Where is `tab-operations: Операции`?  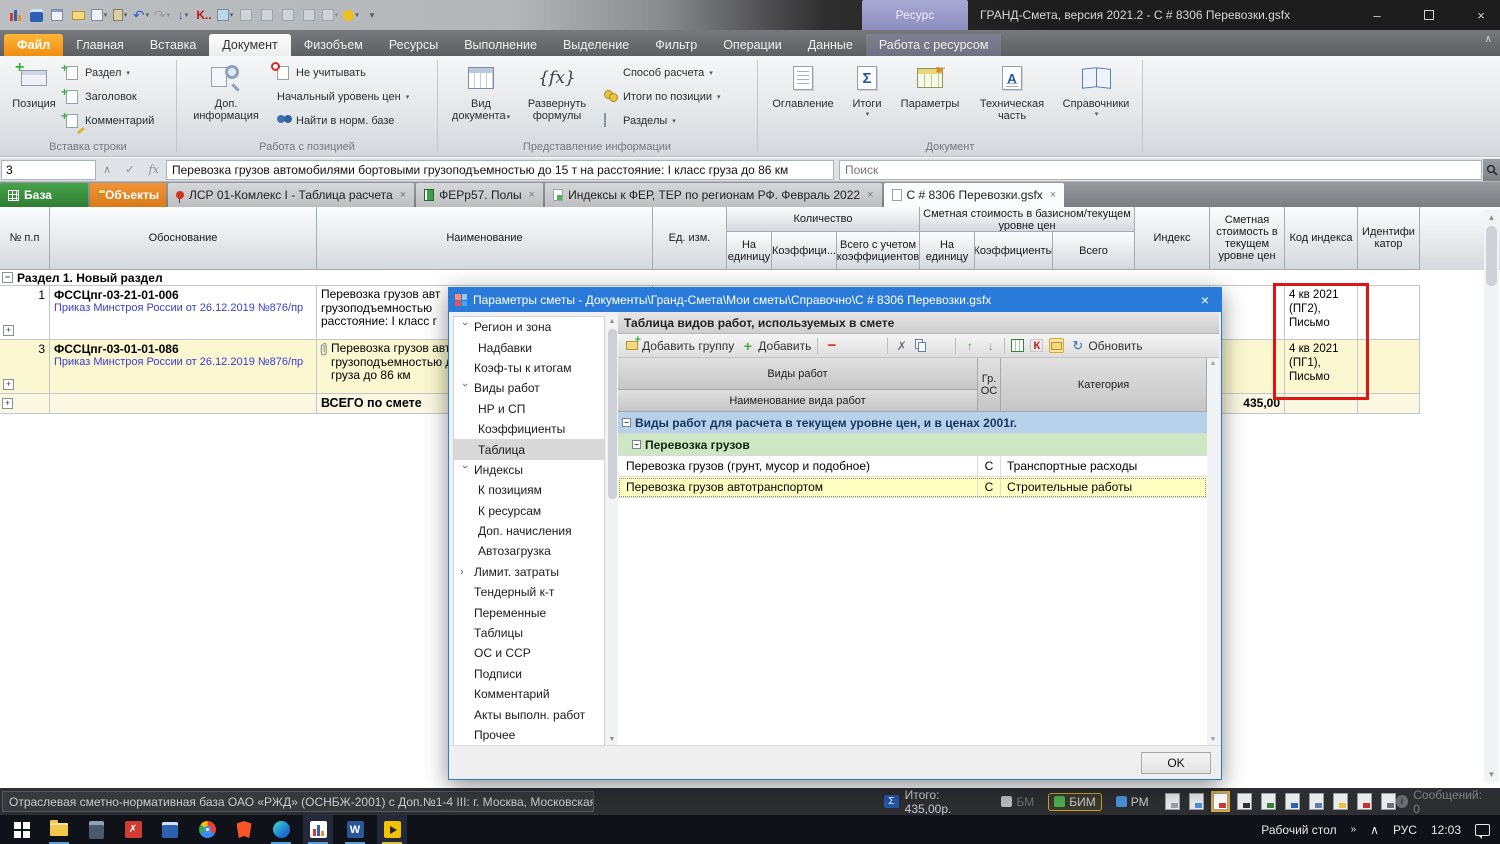
tab-operations: Операции is located at coordinates (752, 45).